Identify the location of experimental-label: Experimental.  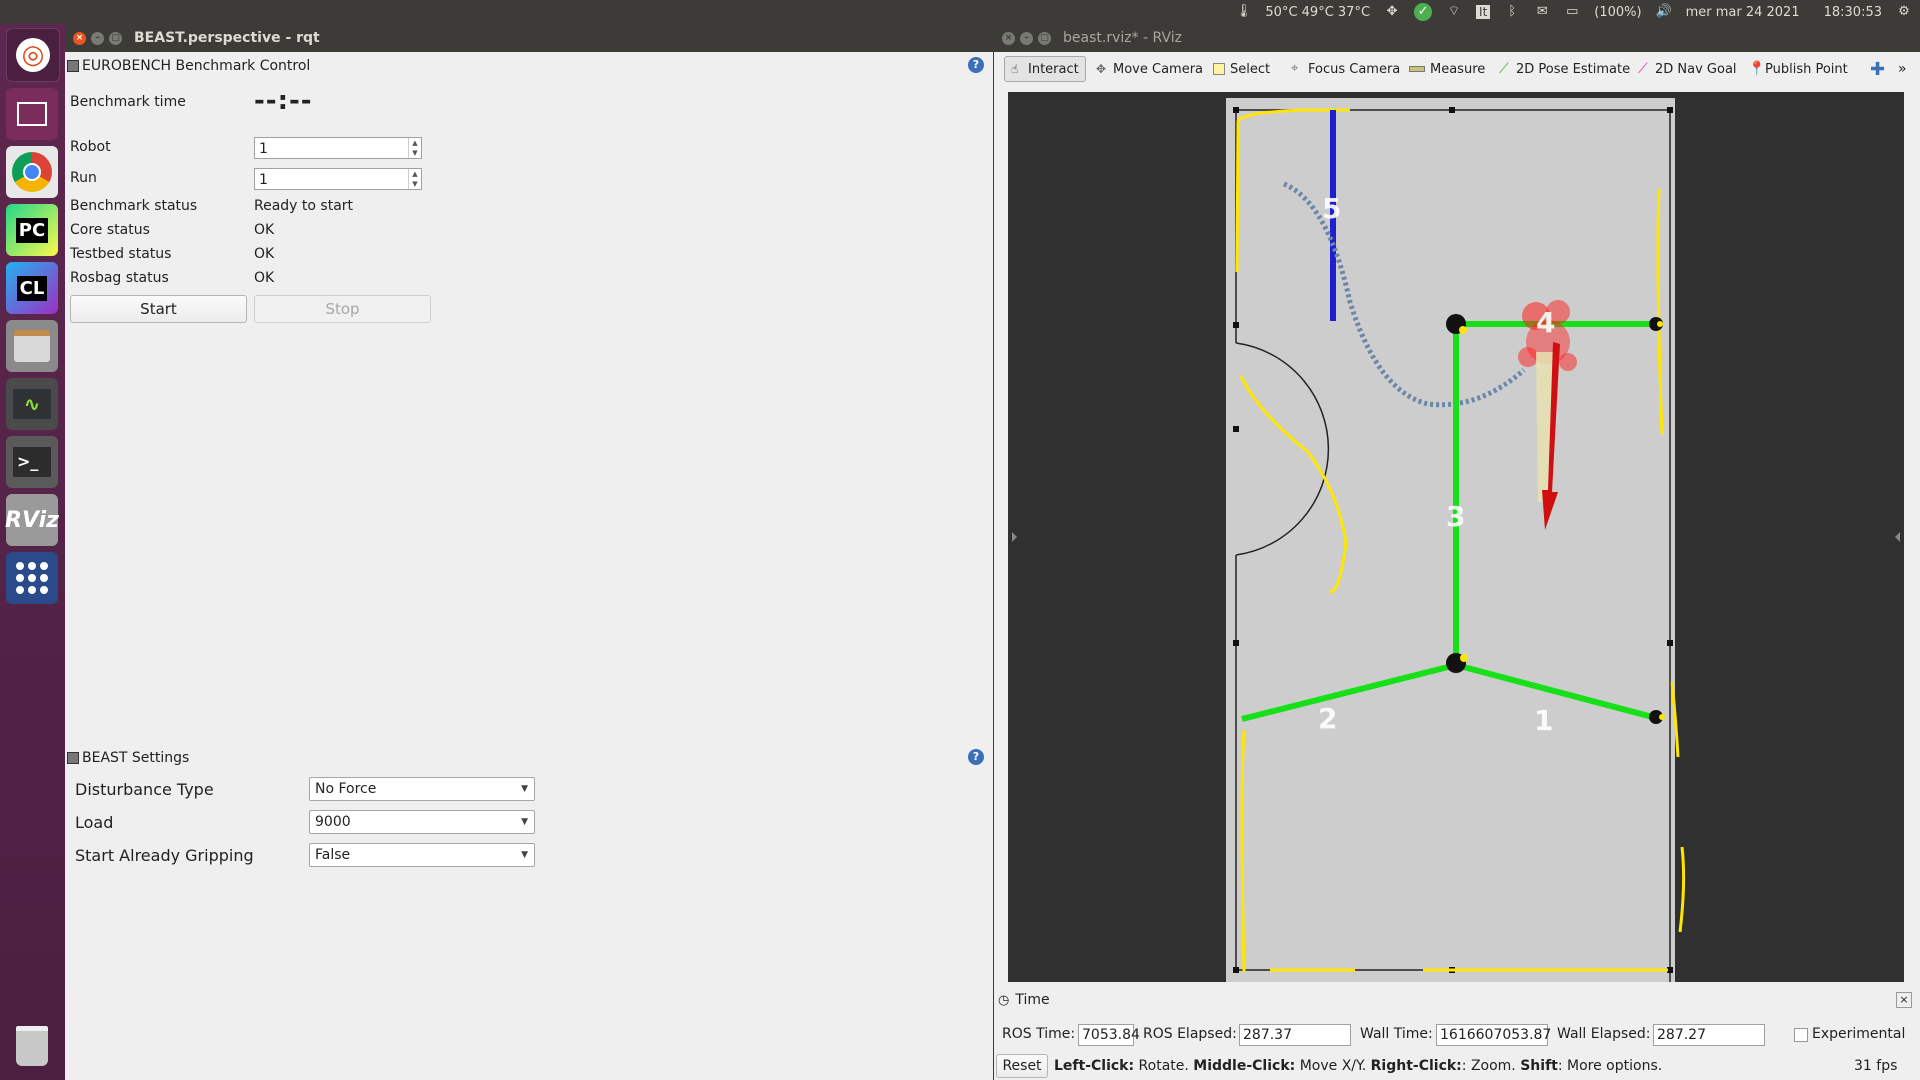
(1859, 1034).